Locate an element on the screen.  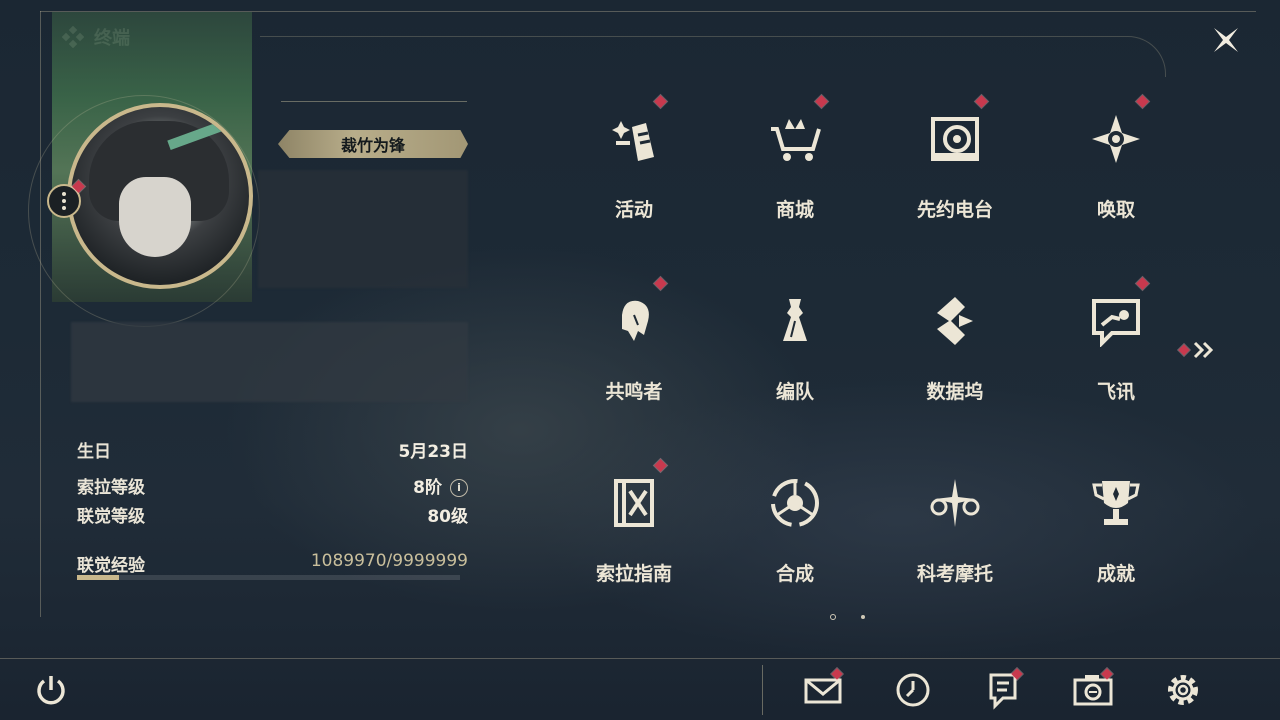
union-level-label: 联觉等级 is located at coordinates (111, 517).